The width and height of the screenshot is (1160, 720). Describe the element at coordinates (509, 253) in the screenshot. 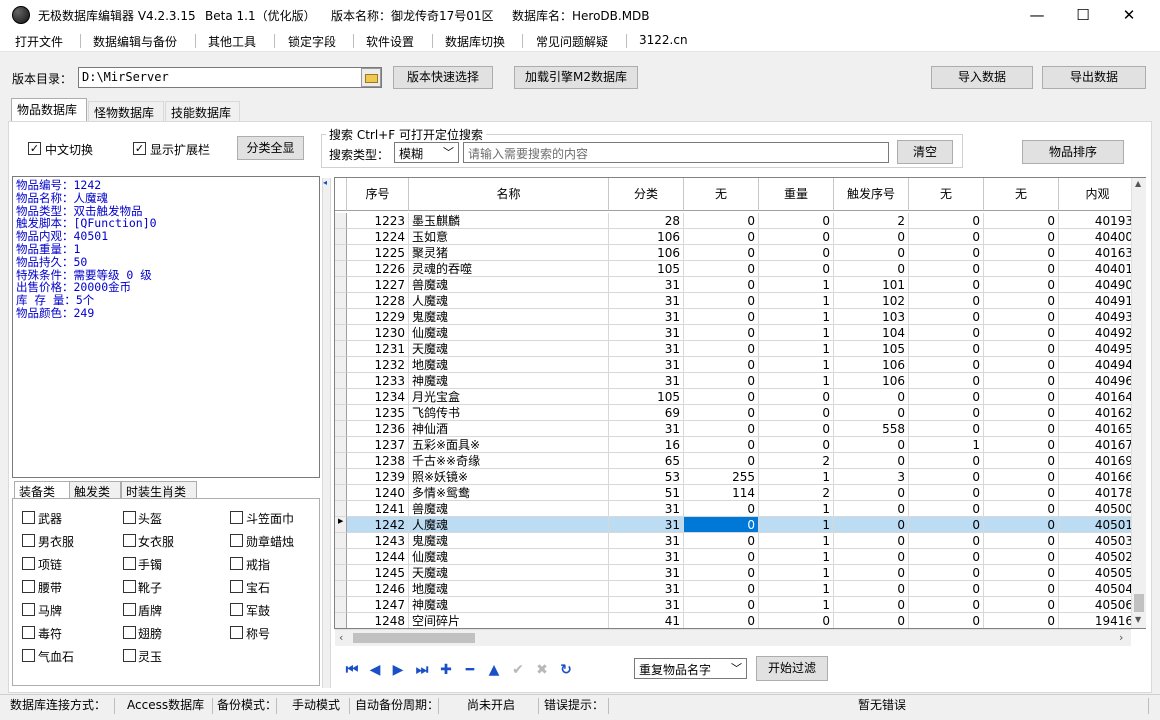

I see `table-cell: 聚灵猪` at that location.